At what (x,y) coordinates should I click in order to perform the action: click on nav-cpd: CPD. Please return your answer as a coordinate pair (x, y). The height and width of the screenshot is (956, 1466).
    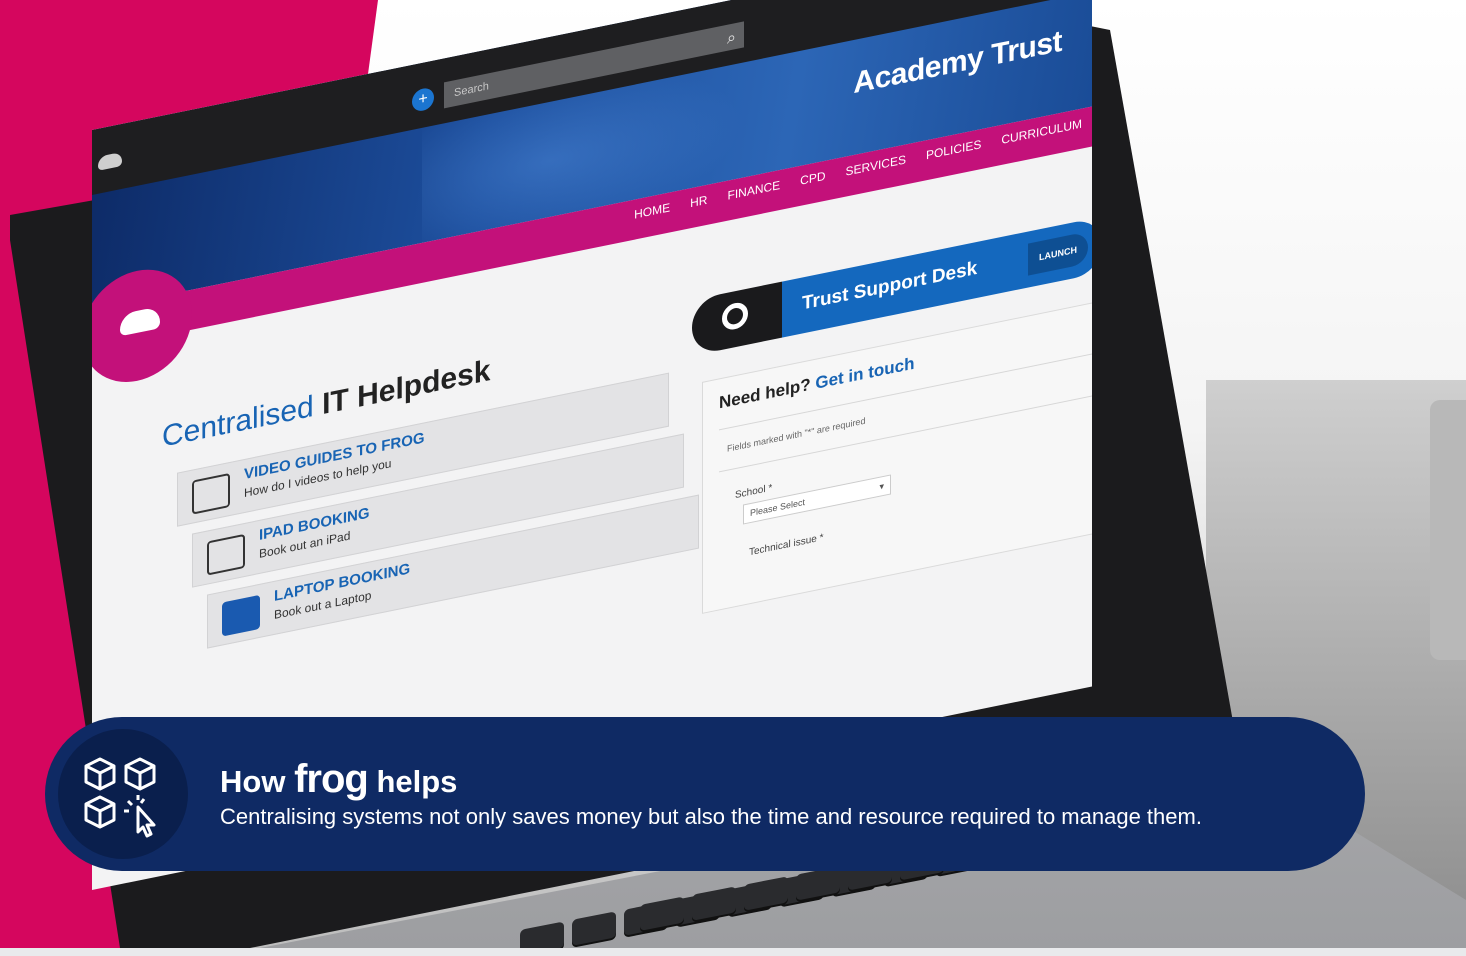
    Looking at the image, I should click on (812, 178).